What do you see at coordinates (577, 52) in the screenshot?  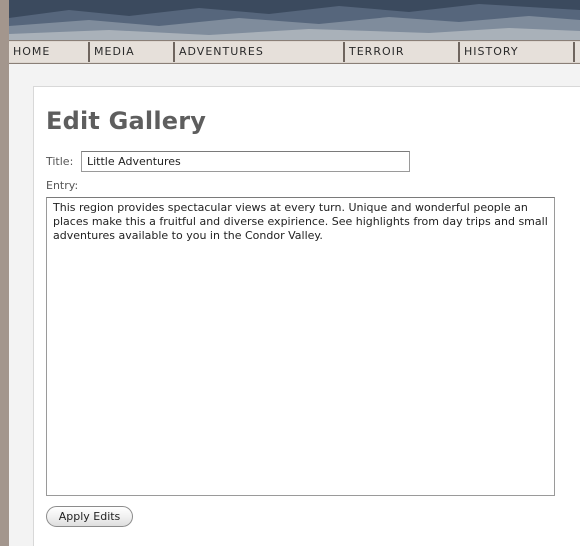 I see `nav-item-more` at bounding box center [577, 52].